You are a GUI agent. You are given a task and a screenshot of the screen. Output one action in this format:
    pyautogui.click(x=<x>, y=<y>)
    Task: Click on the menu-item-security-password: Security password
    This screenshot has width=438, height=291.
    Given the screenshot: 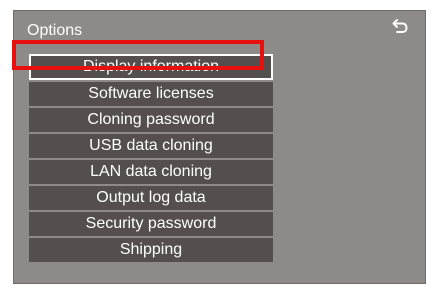 What is the action you would take?
    pyautogui.click(x=151, y=225)
    